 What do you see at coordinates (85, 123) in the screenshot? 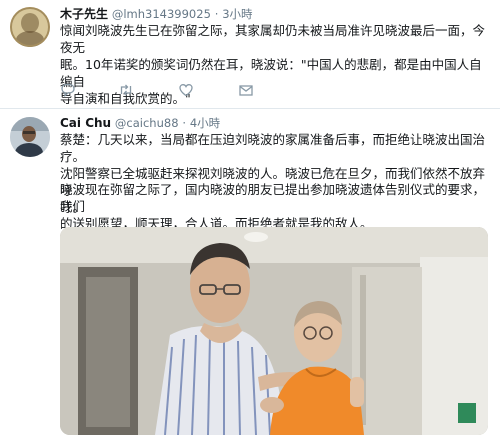
I see `author-name: Cai Chu` at bounding box center [85, 123].